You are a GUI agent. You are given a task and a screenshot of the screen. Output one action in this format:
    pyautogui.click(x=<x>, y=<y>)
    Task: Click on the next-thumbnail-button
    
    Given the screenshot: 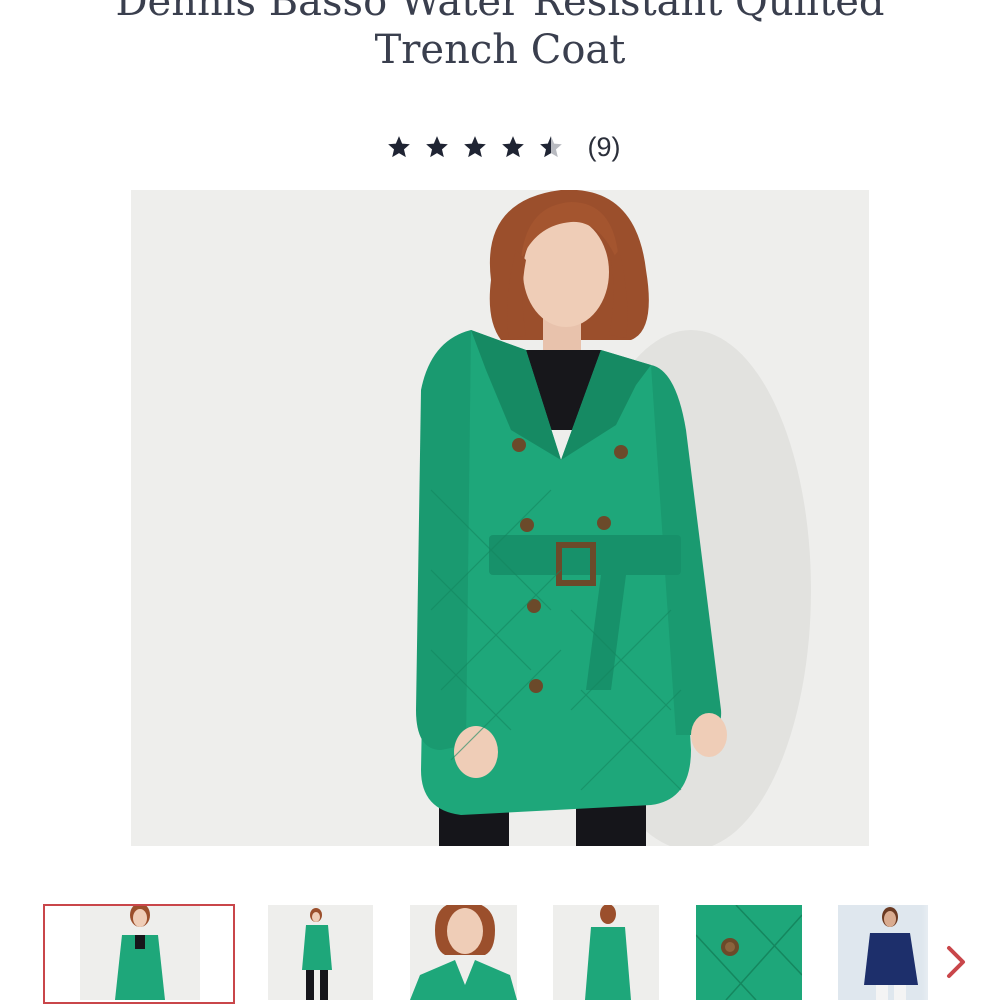 What is the action you would take?
    pyautogui.click(x=956, y=964)
    